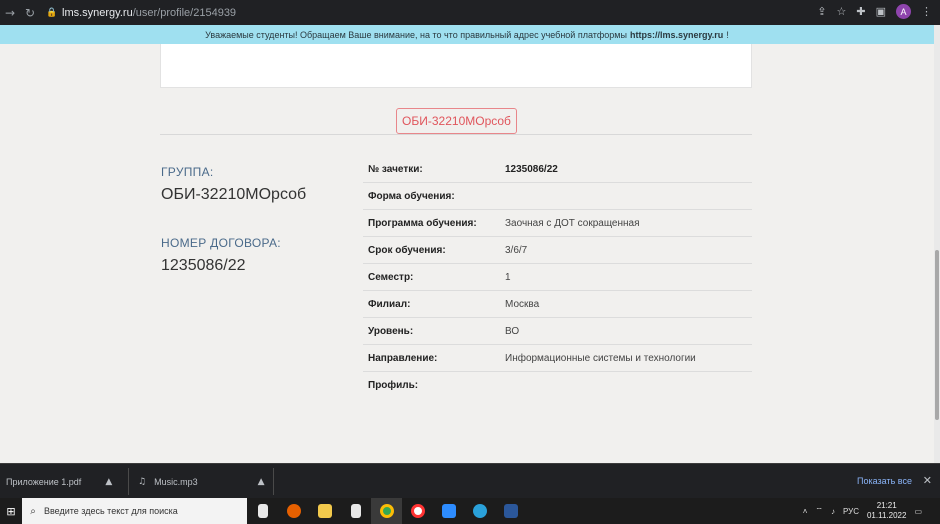 This screenshot has height=524, width=940. Describe the element at coordinates (842, 11) in the screenshot. I see `bookmark-star-icon: ☆` at that location.